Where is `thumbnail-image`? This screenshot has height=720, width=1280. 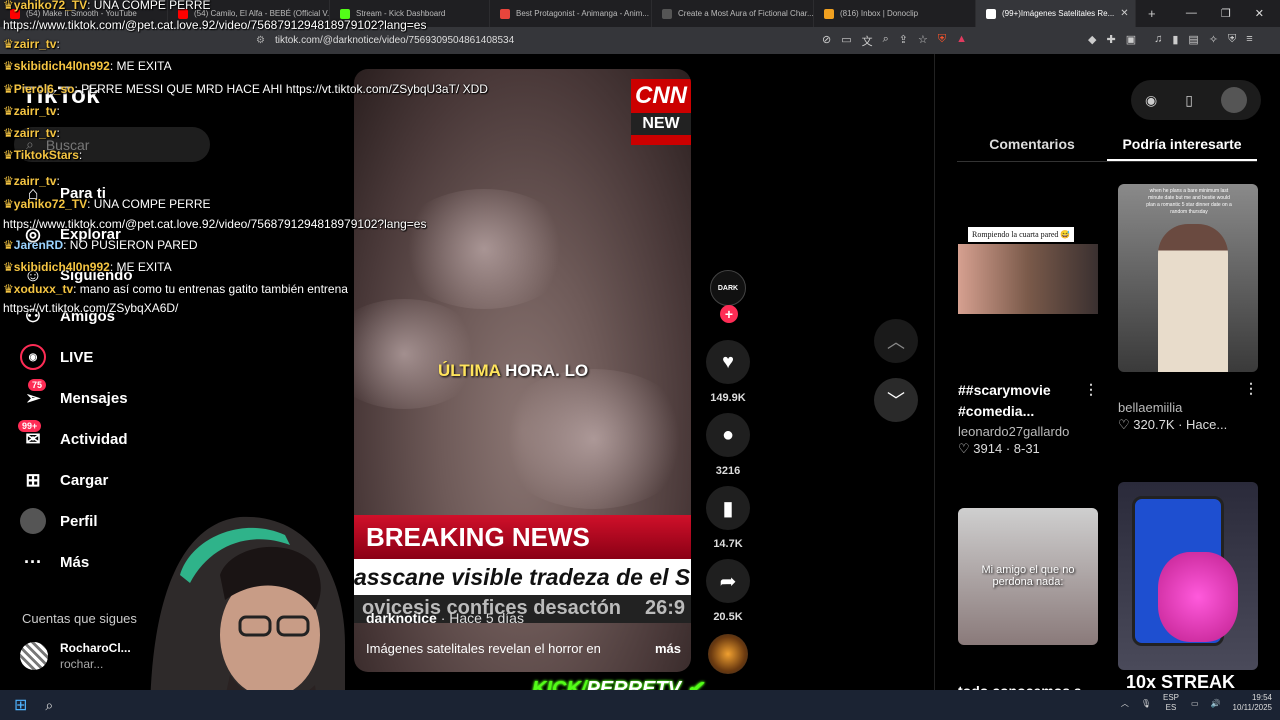
thumbnail-image is located at coordinates (1028, 279).